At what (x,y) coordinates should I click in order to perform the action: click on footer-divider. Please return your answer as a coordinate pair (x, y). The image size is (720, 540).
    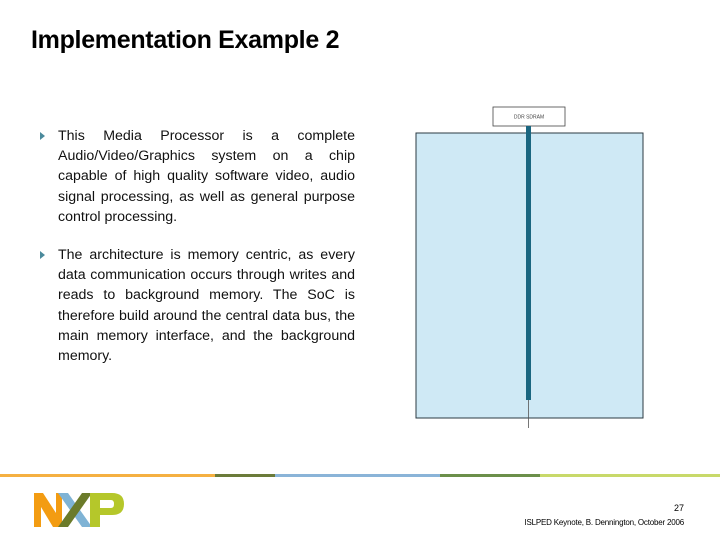
    Looking at the image, I should click on (360, 475).